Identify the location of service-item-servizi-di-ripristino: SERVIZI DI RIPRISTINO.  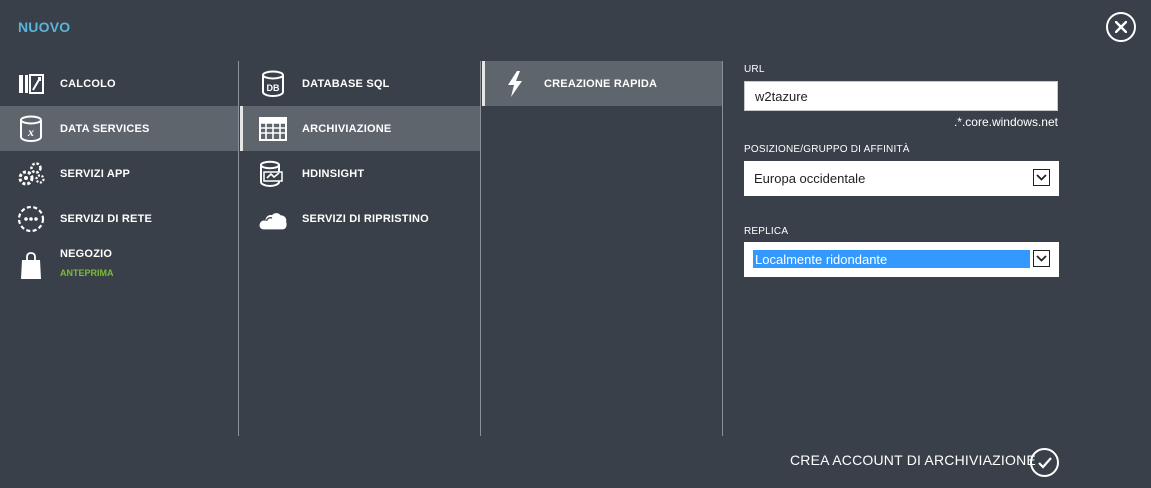
(360, 218).